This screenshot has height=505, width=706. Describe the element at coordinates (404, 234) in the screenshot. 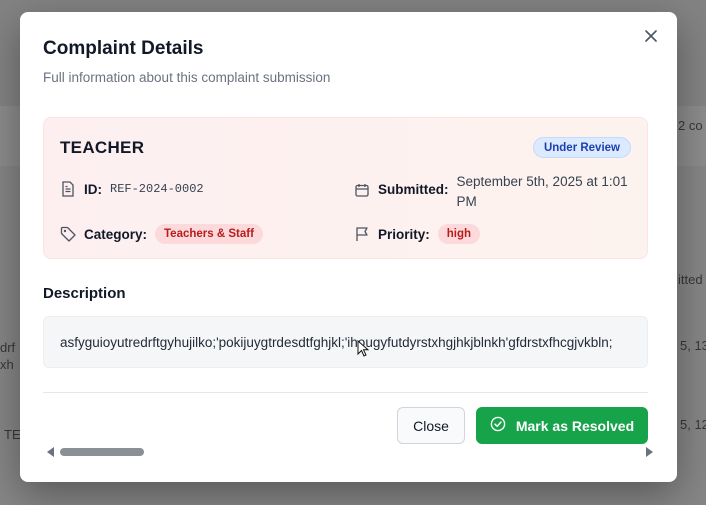

I see `priority-label: Priority:` at that location.